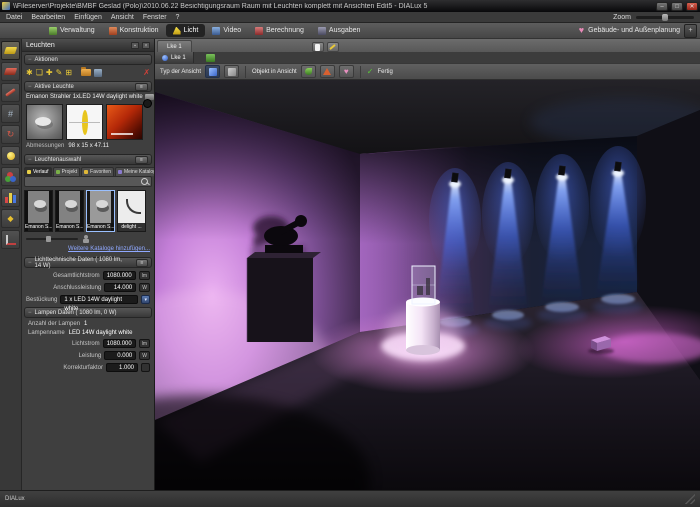 Image resolution: width=700 pixels, height=507 pixels. I want to click on panel-close-button: ×, so click(146, 45).